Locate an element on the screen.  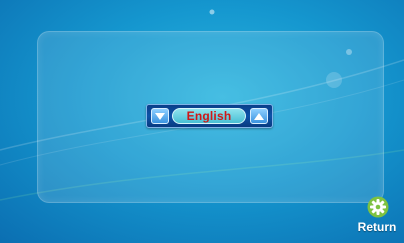
triangle-up-icon is located at coordinates (259, 116).